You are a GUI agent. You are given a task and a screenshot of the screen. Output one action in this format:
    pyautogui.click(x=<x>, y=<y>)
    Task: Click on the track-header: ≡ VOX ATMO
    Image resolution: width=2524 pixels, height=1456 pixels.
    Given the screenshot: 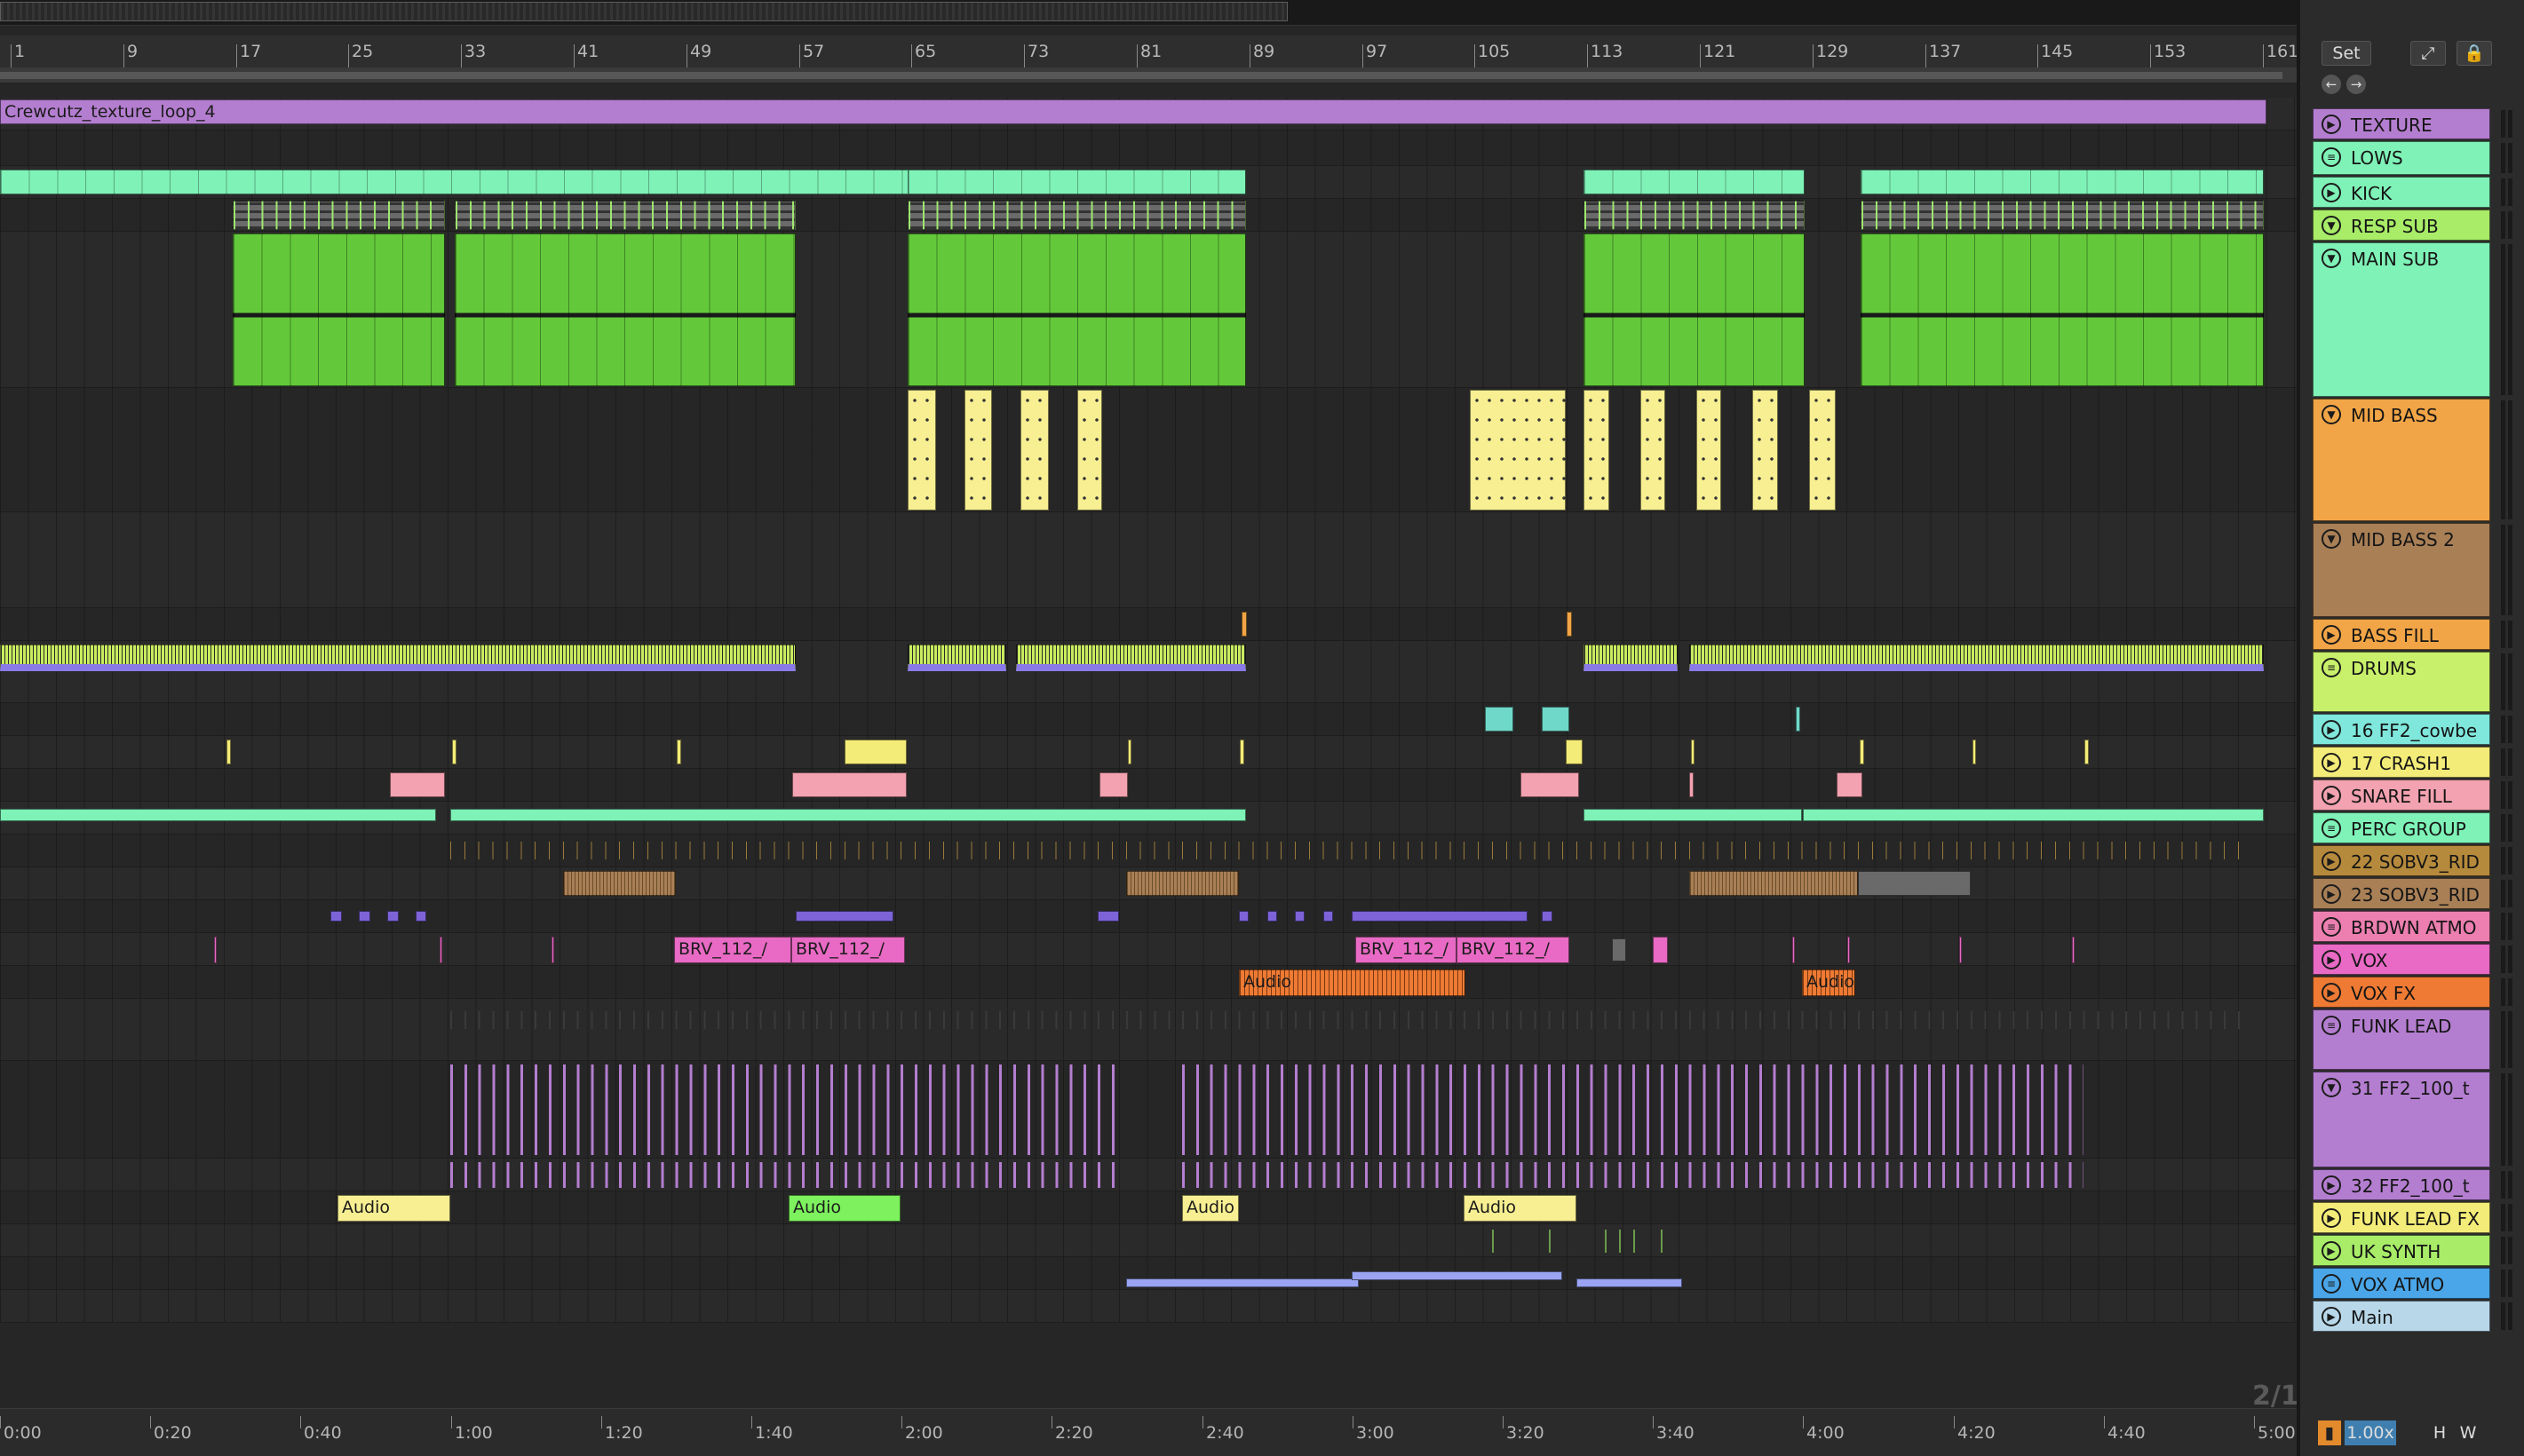 What is the action you would take?
    pyautogui.click(x=2401, y=1283)
    